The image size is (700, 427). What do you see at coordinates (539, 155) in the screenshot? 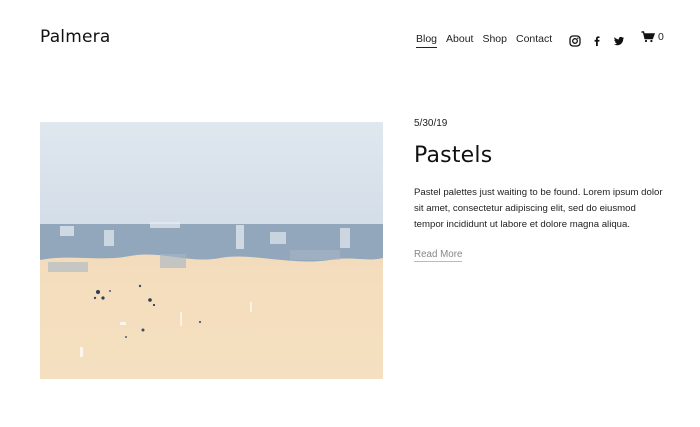
I see `post-title: Pastels` at bounding box center [539, 155].